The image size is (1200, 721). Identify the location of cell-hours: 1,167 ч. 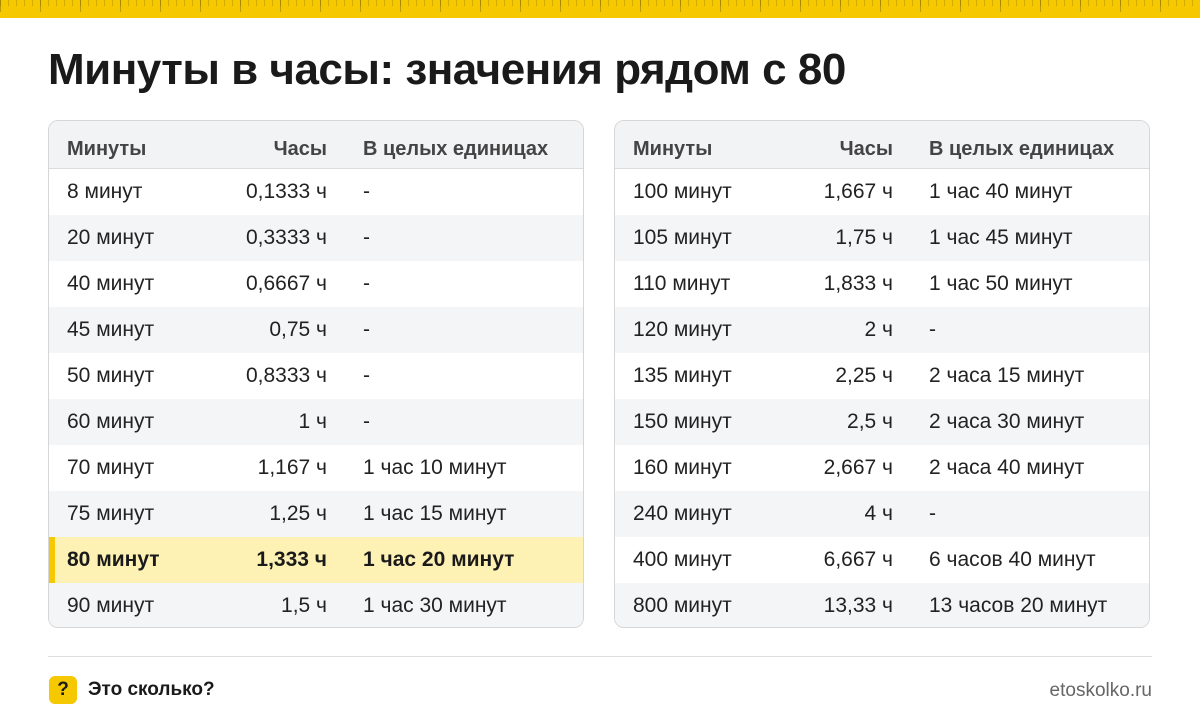
(292, 467).